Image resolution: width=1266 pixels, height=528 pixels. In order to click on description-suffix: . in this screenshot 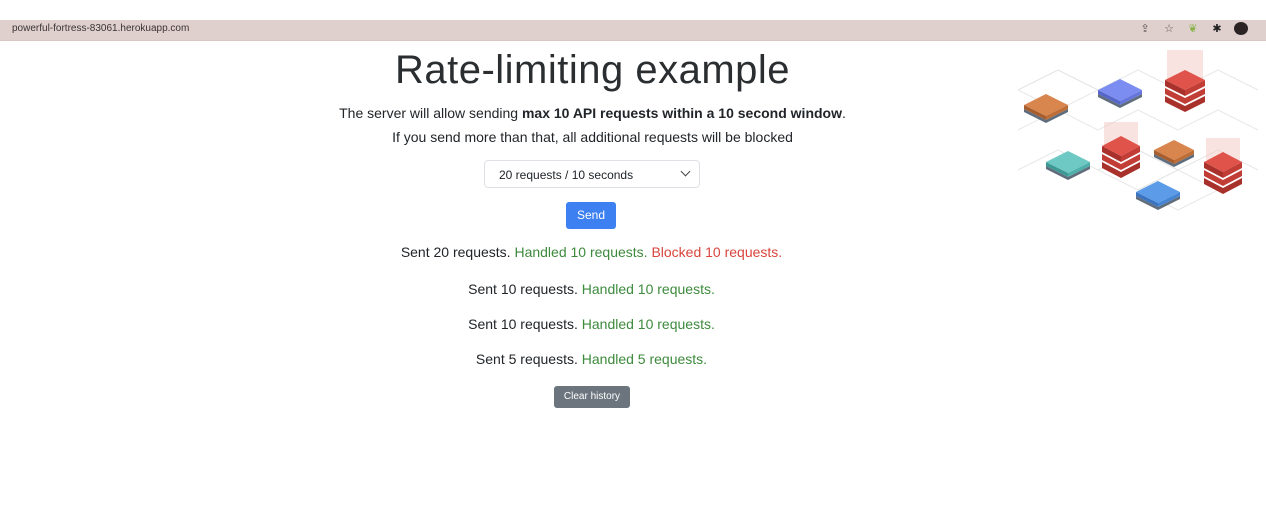, I will do `click(844, 113)`.